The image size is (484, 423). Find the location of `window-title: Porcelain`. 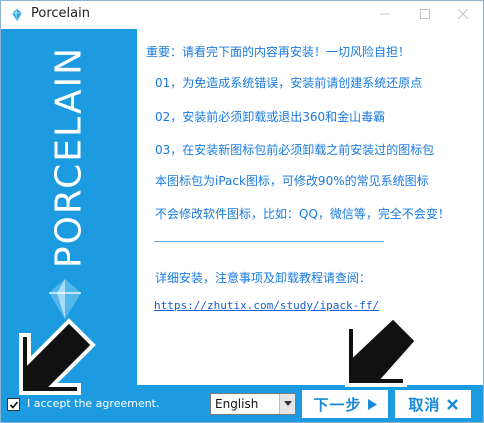

window-title: Porcelain is located at coordinates (60, 13).